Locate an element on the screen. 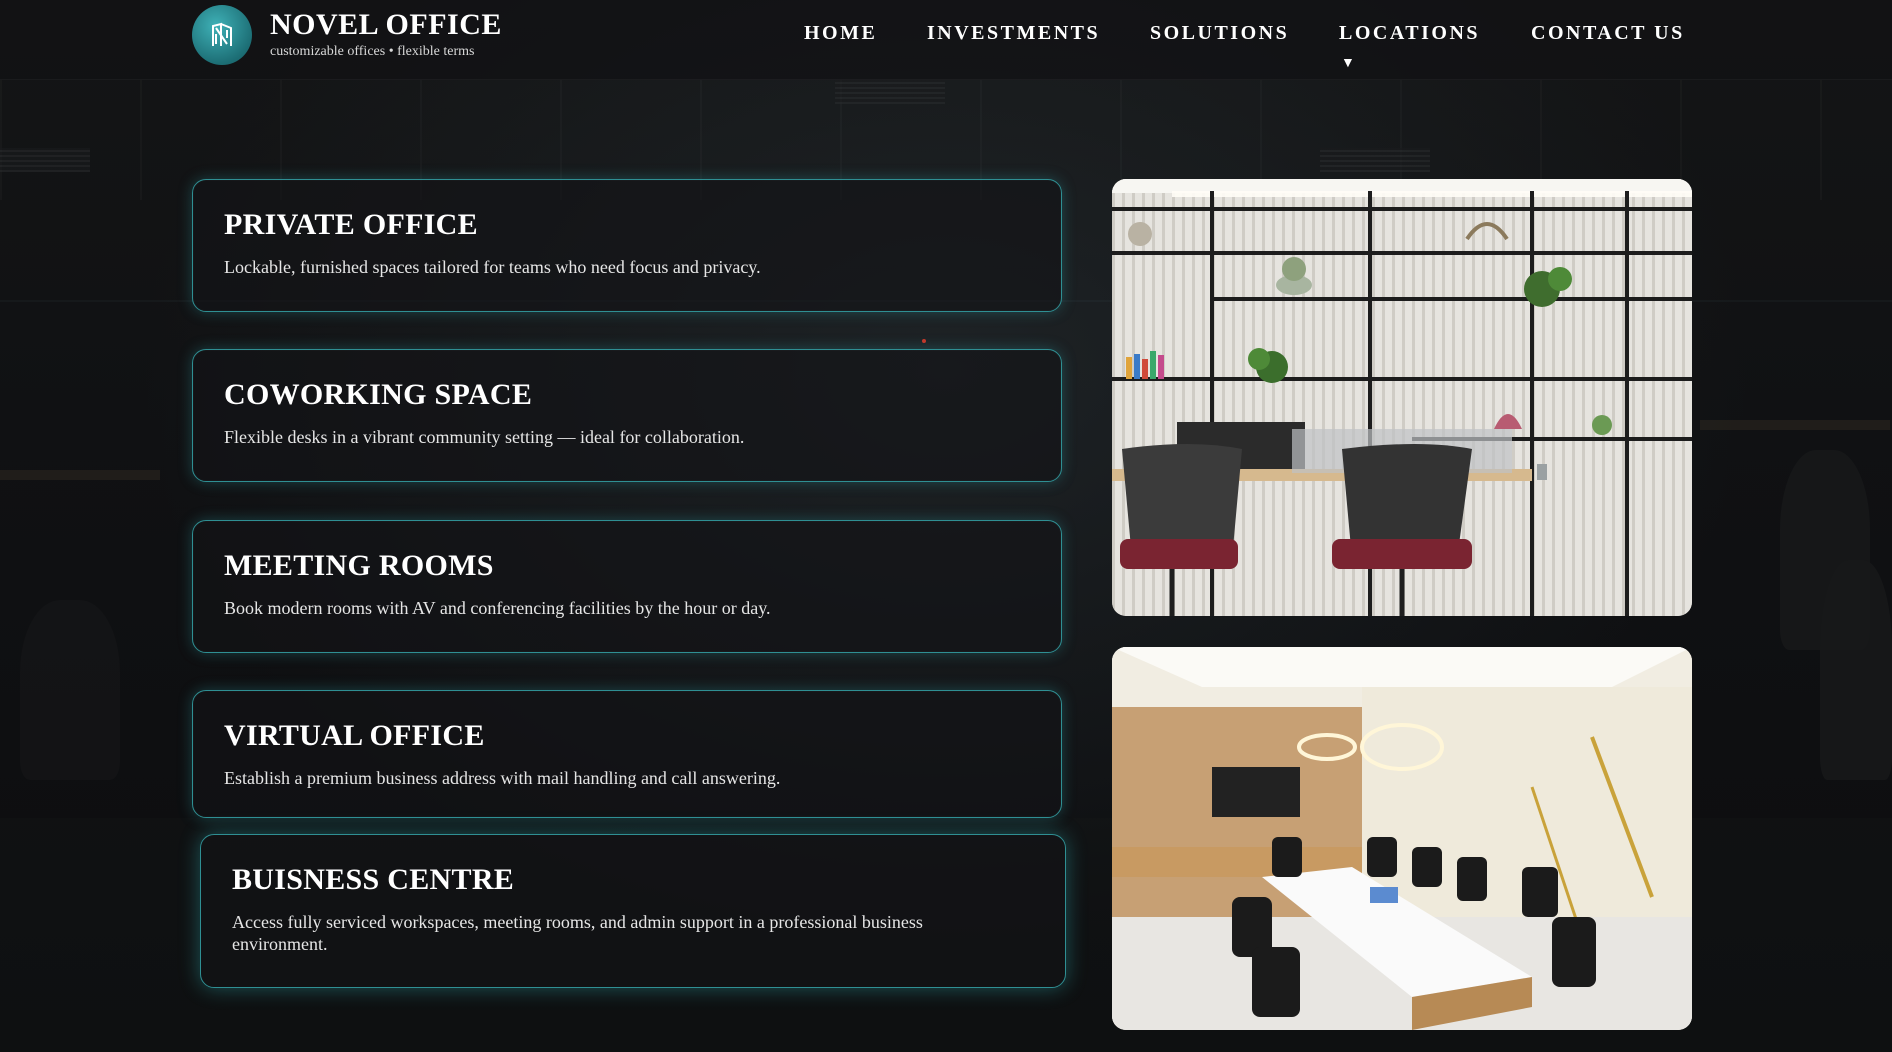 This screenshot has height=1052, width=1892. nav-investments: INVESTMENTS is located at coordinates (1013, 33).